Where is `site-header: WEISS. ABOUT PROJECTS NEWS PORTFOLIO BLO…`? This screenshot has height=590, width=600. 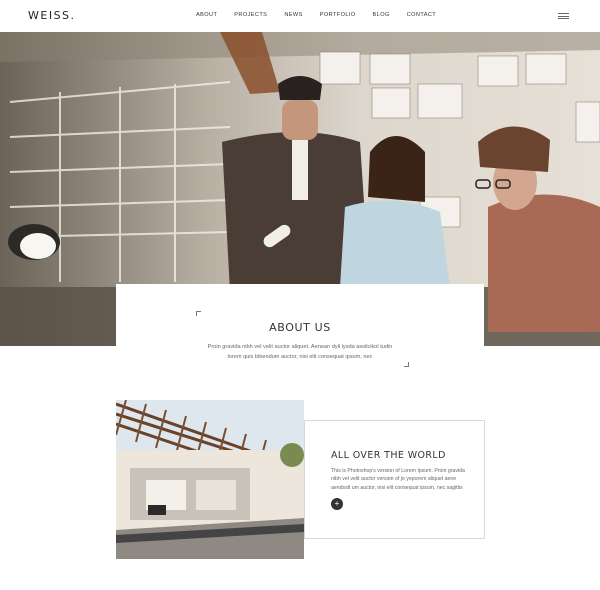 site-header: WEISS. ABOUT PROJECTS NEWS PORTFOLIO BLO… is located at coordinates (300, 16).